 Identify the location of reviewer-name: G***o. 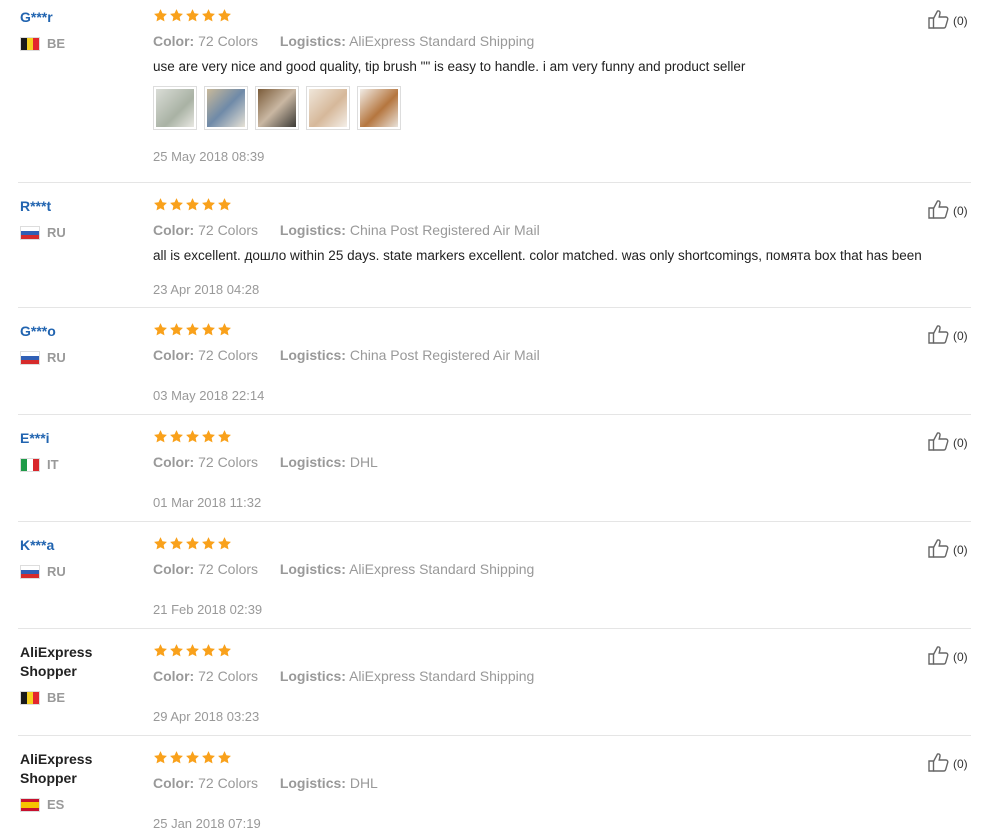
(80, 331).